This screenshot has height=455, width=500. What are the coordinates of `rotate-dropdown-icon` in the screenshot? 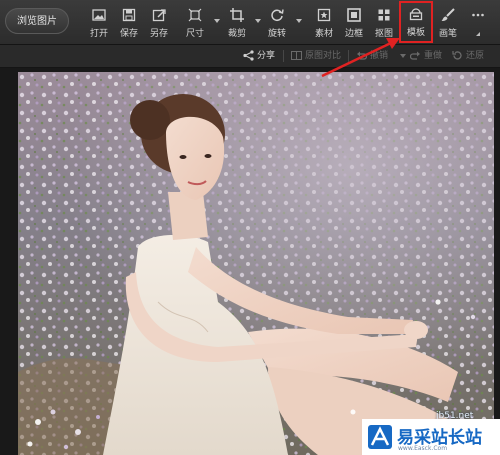 It's located at (299, 21).